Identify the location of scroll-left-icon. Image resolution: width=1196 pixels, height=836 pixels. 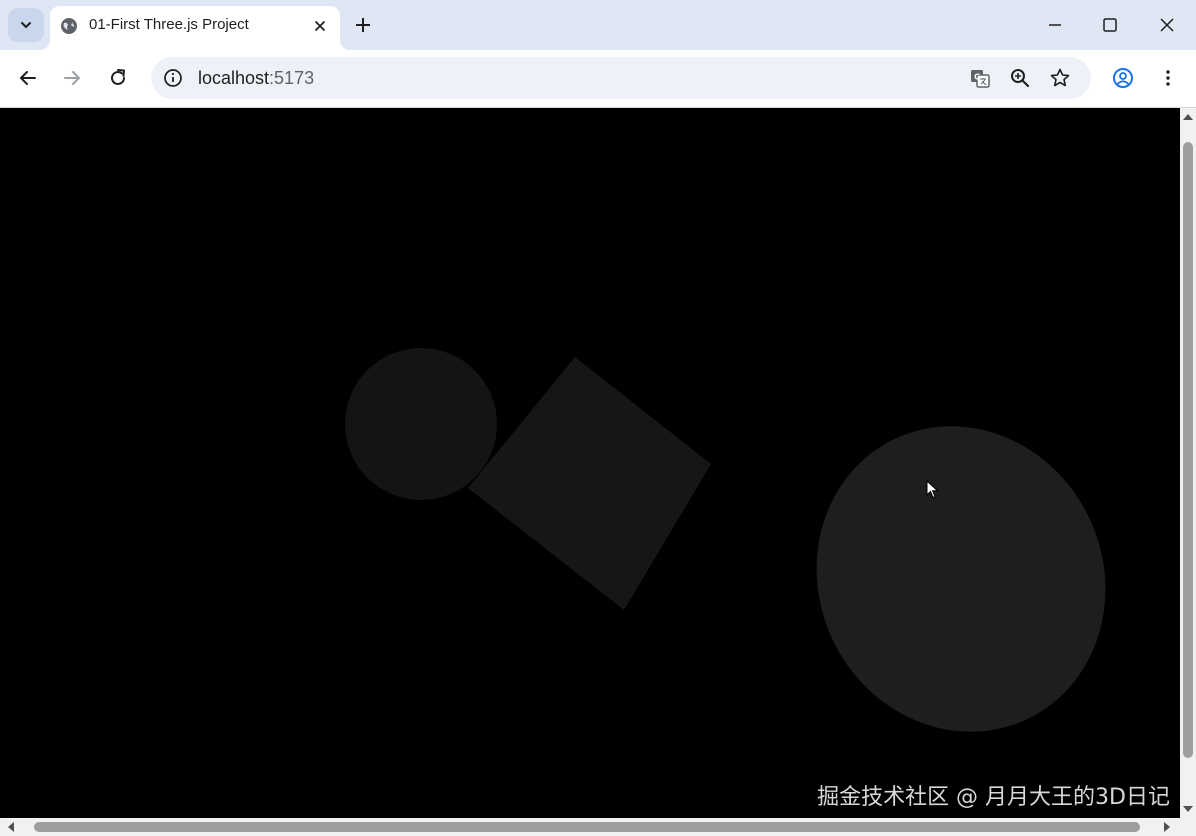
(11, 827).